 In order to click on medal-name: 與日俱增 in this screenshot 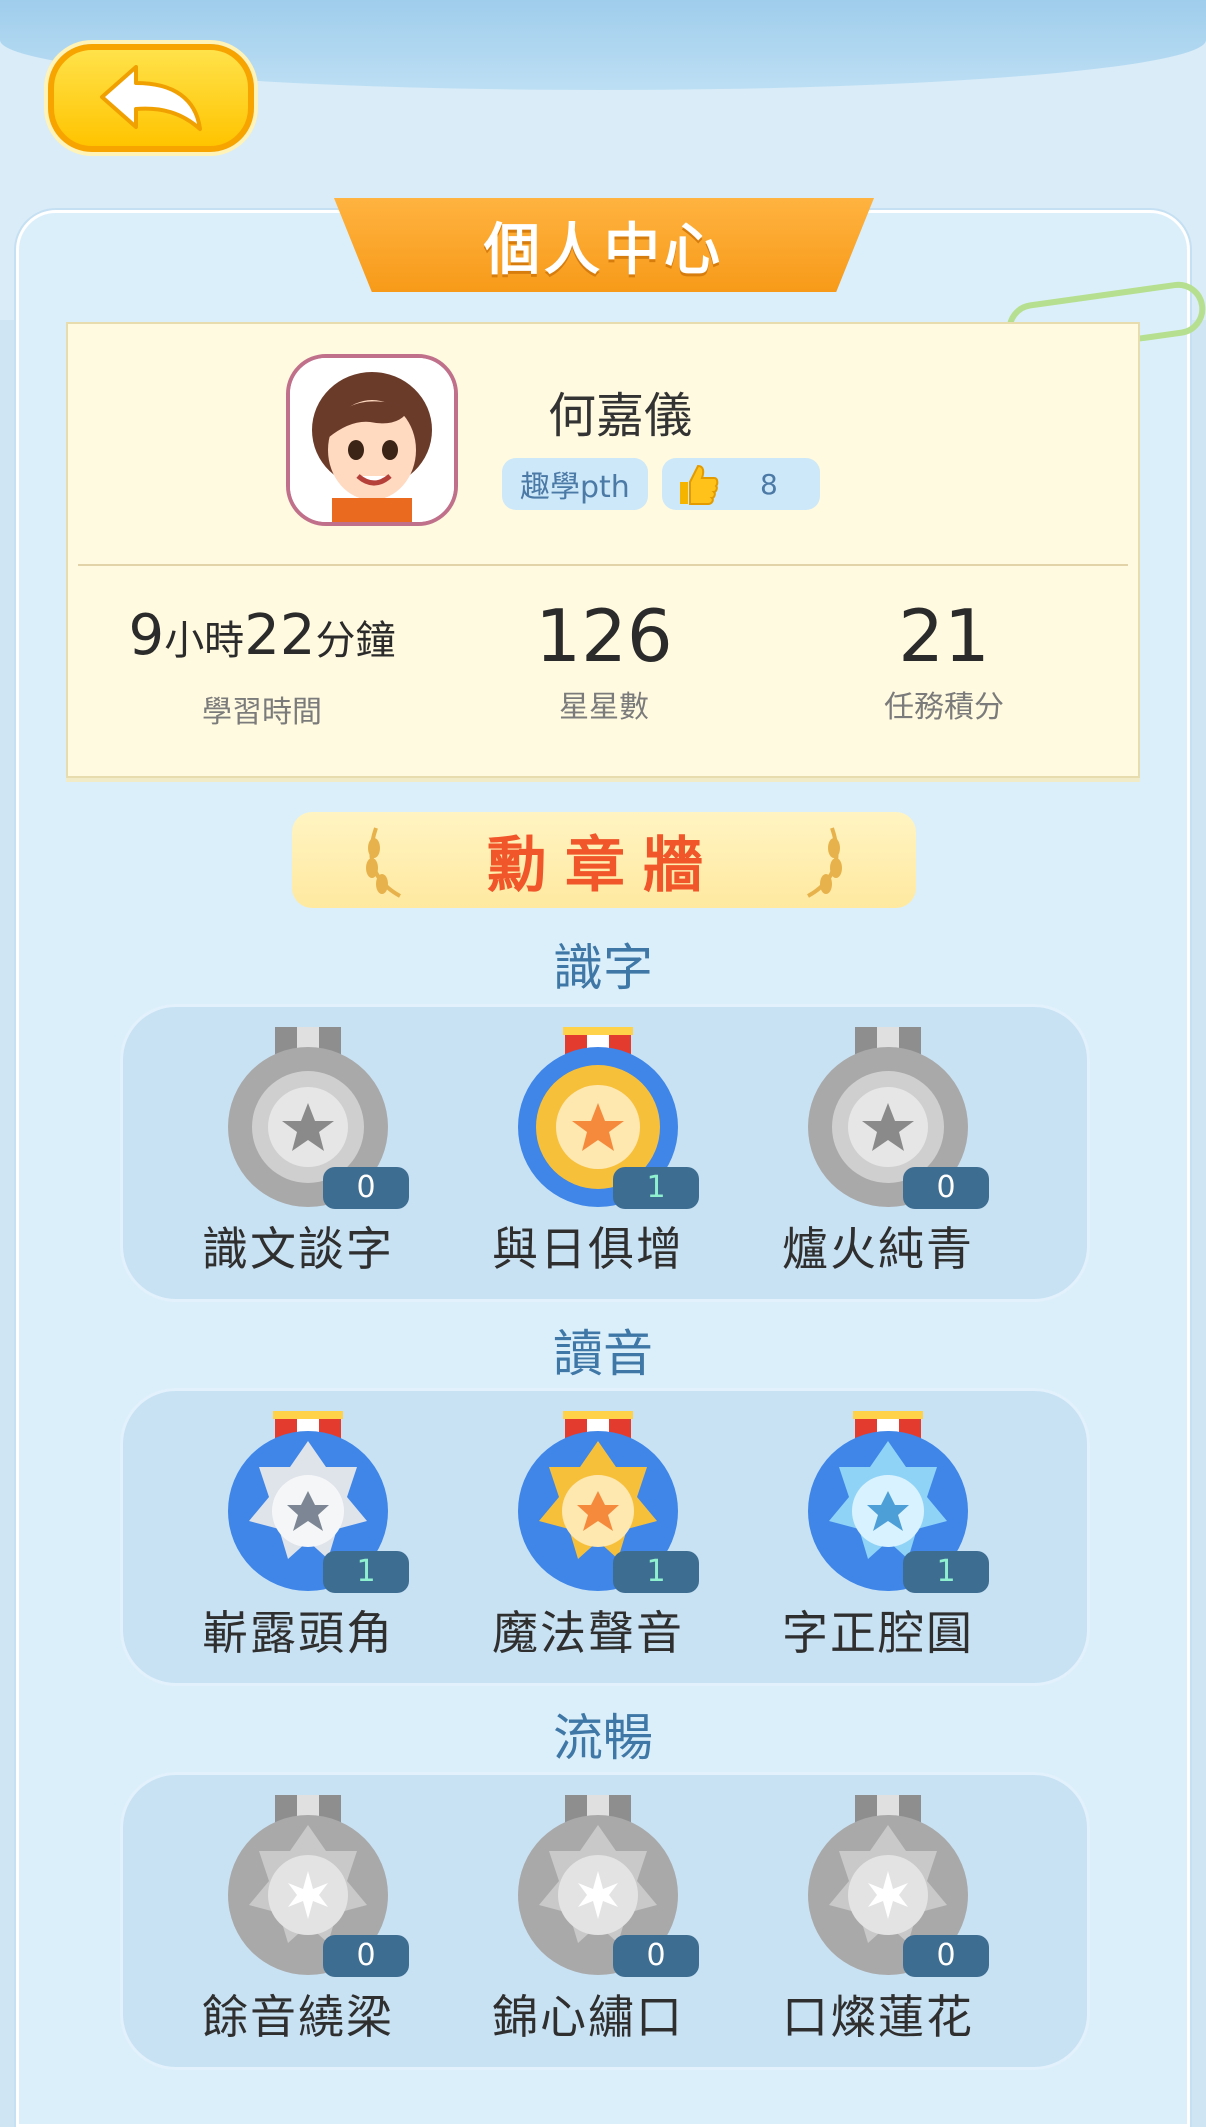, I will do `click(588, 1249)`.